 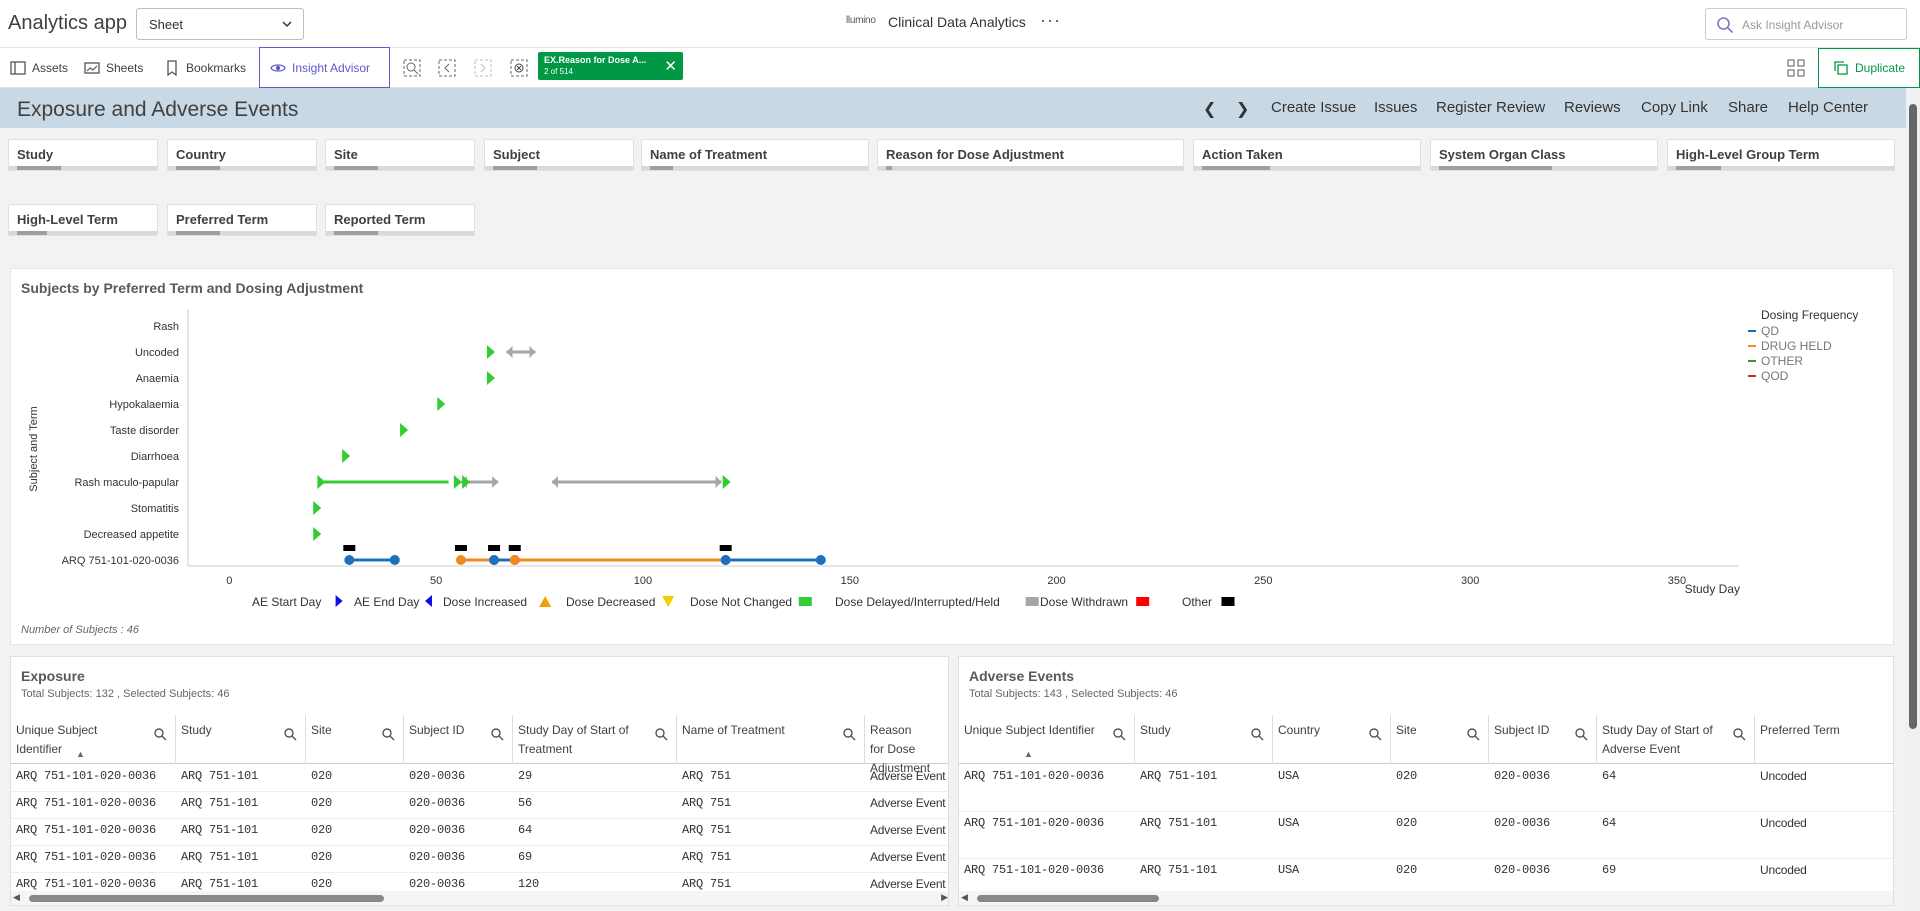 What do you see at coordinates (447, 68) in the screenshot?
I see `step-back-icon` at bounding box center [447, 68].